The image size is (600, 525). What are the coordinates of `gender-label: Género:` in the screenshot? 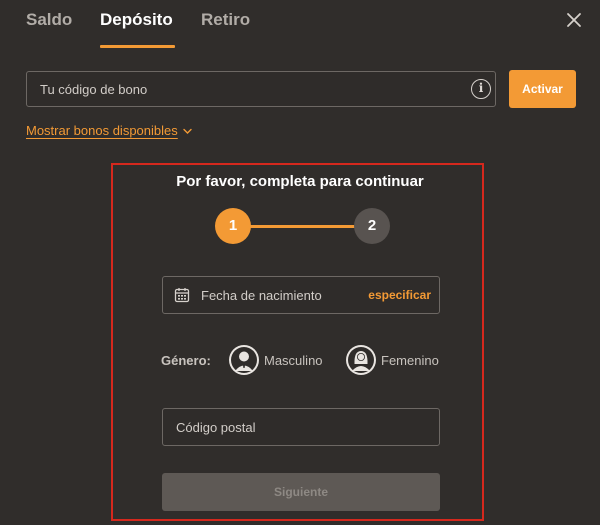 It's located at (186, 360).